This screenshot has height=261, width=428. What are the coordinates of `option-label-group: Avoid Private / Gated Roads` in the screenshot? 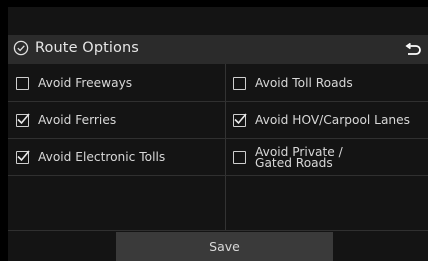 It's located at (299, 157).